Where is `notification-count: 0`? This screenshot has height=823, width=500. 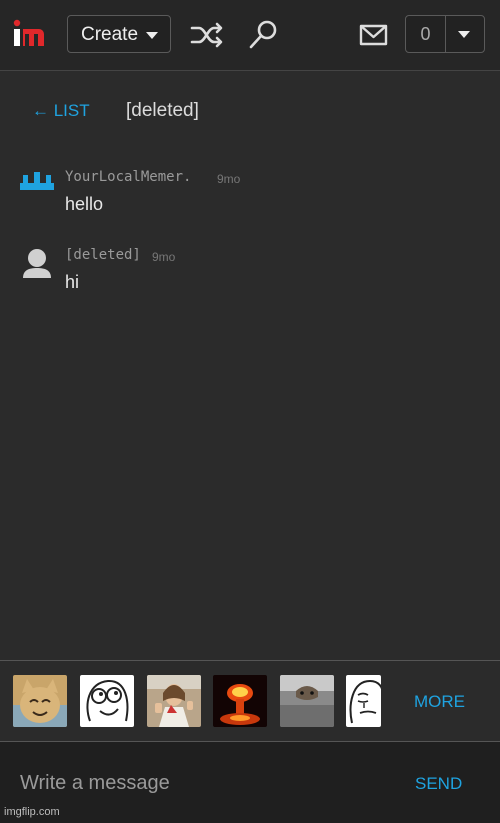 notification-count: 0 is located at coordinates (426, 34).